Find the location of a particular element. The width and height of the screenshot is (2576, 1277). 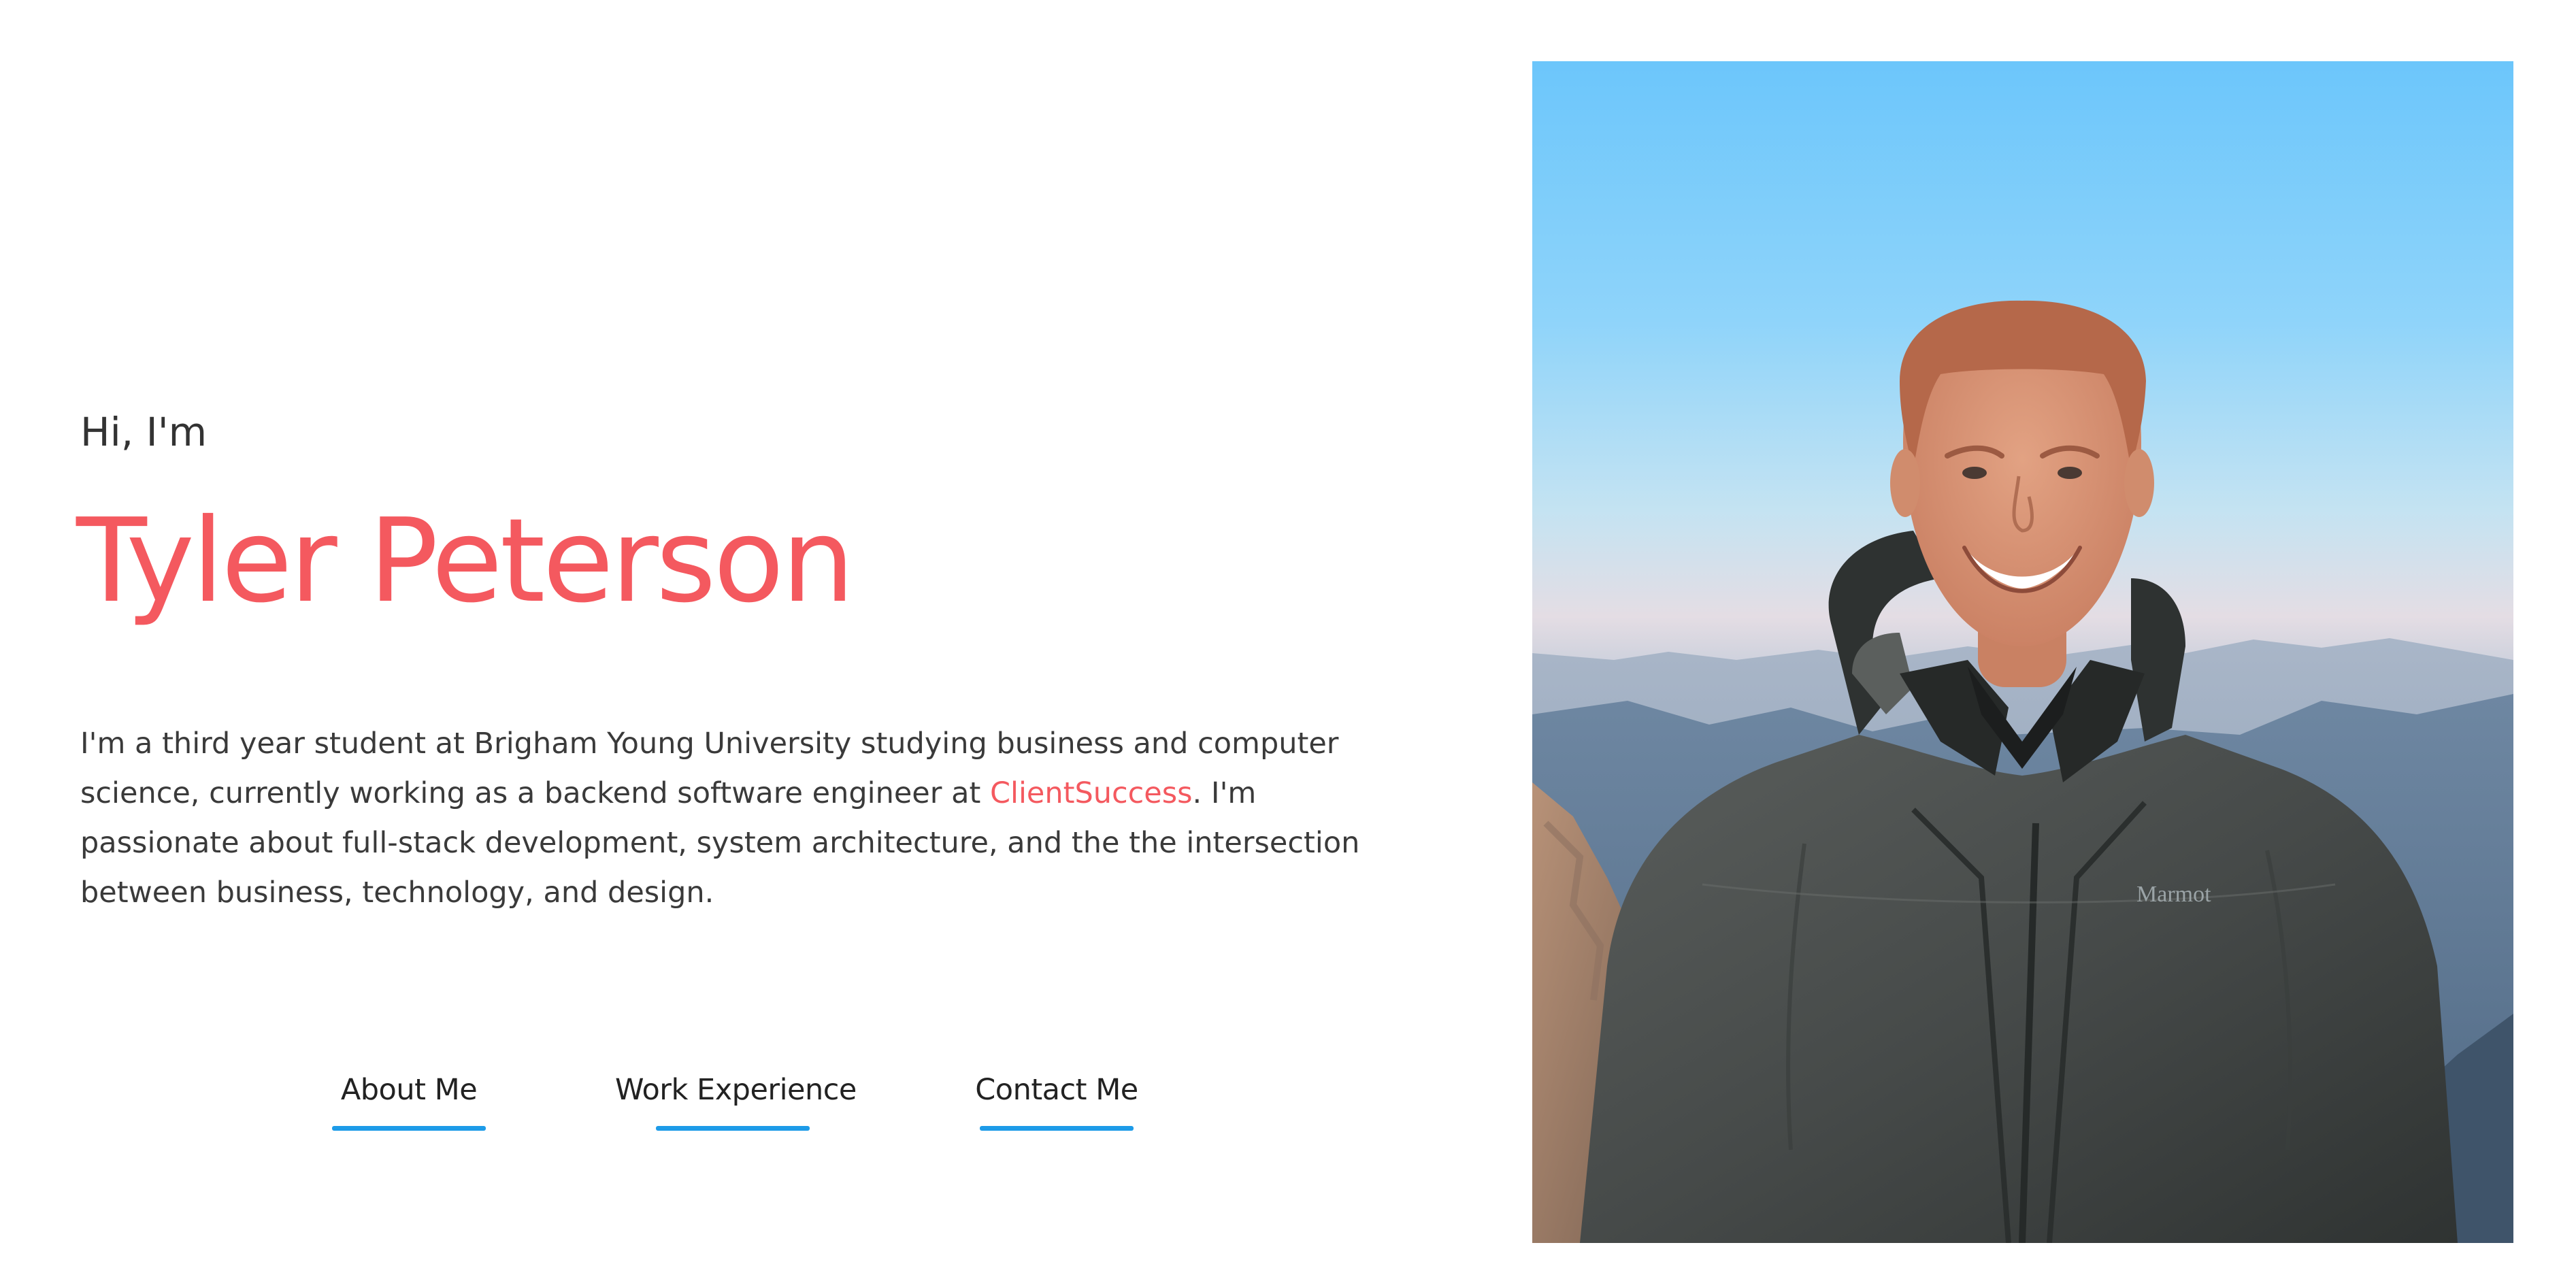

greeting-text: Hi, I'm is located at coordinates (144, 432).